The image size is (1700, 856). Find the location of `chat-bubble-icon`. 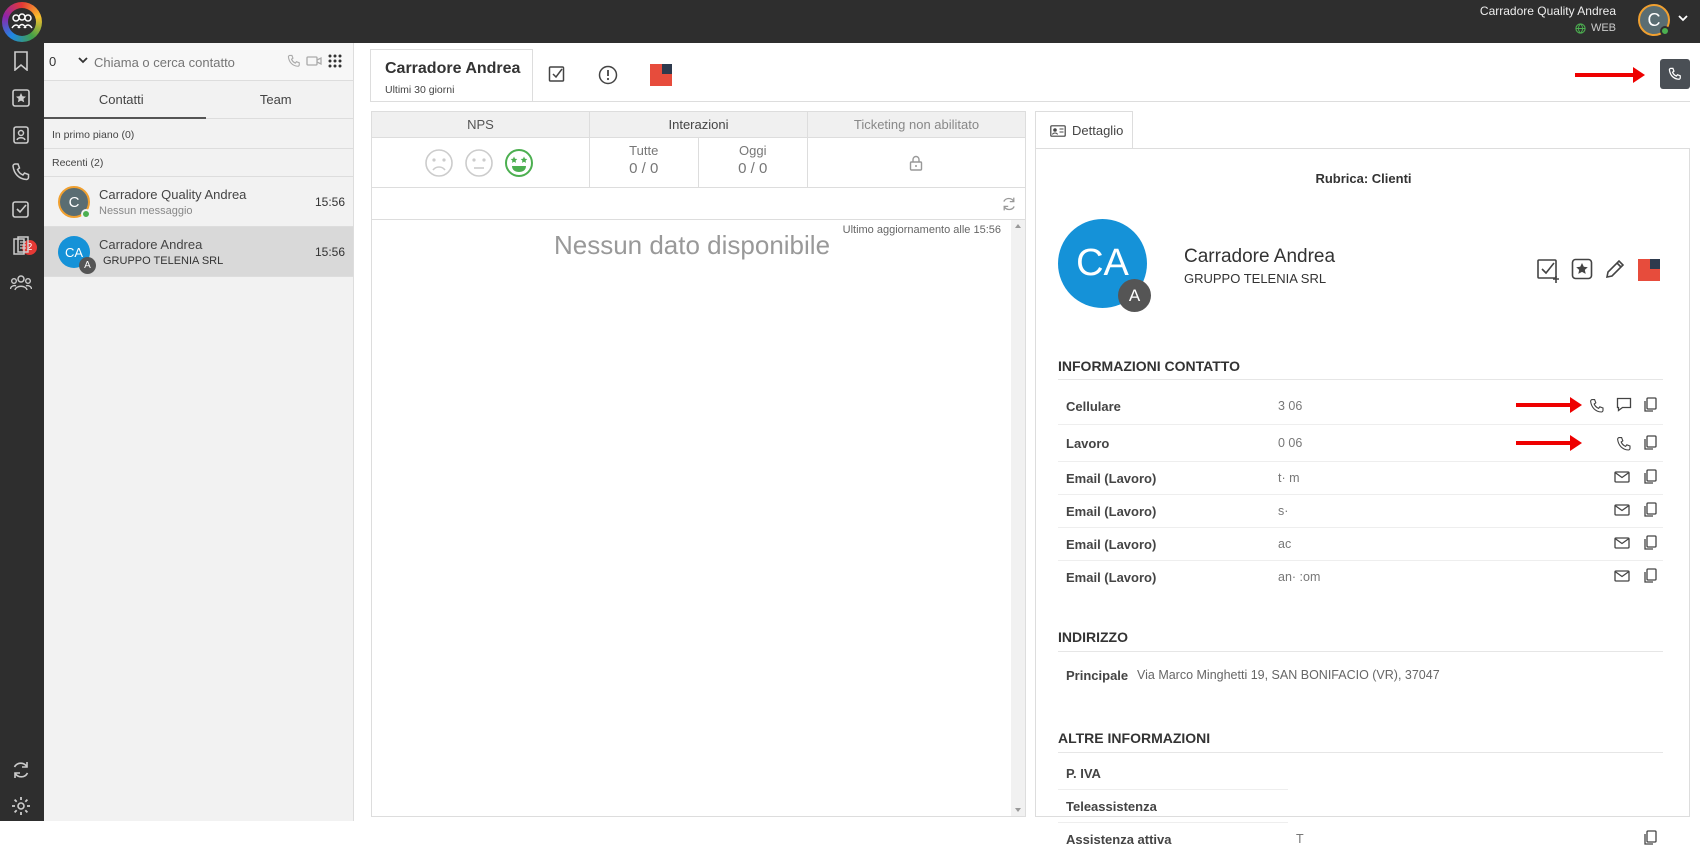

chat-bubble-icon is located at coordinates (1624, 405).